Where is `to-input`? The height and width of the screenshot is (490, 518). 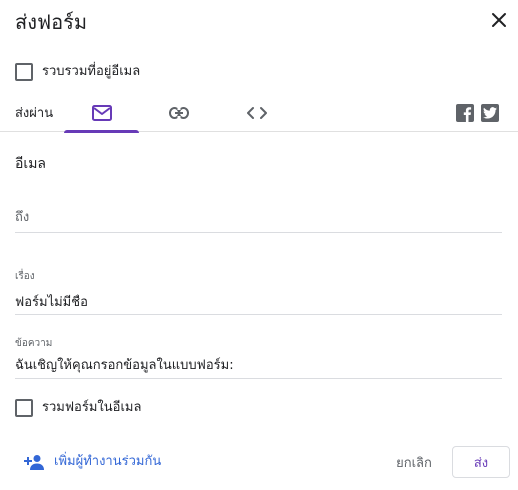 to-input is located at coordinates (258, 218).